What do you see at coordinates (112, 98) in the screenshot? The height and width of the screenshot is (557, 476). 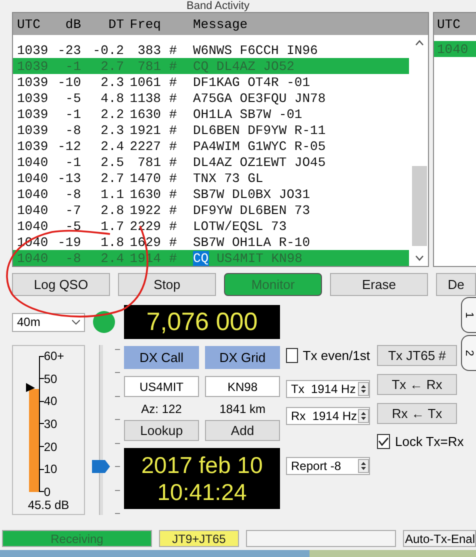 I see `table-cell-text: 4.8` at bounding box center [112, 98].